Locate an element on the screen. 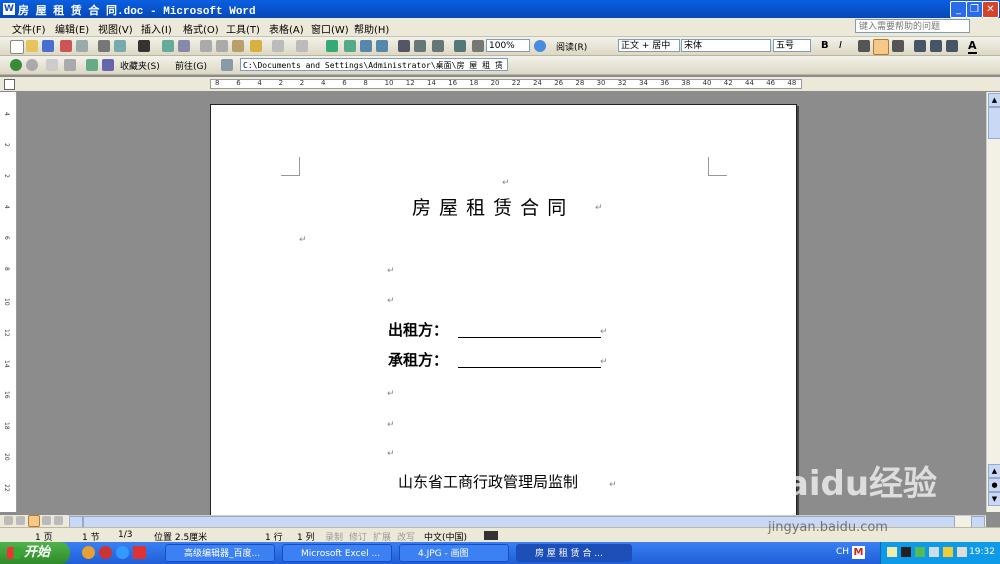 This screenshot has width=1000, height=564. document-map-icon is located at coordinates (438, 46).